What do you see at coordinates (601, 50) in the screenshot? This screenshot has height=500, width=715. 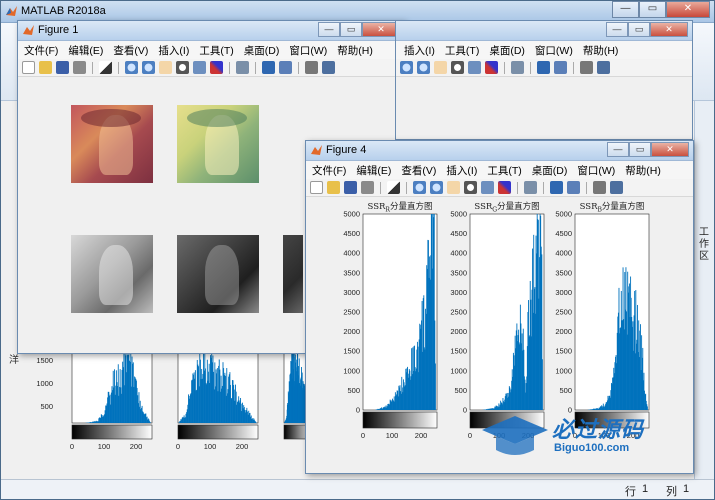 I see `bg-menu-help: 帮助(H)` at bounding box center [601, 50].